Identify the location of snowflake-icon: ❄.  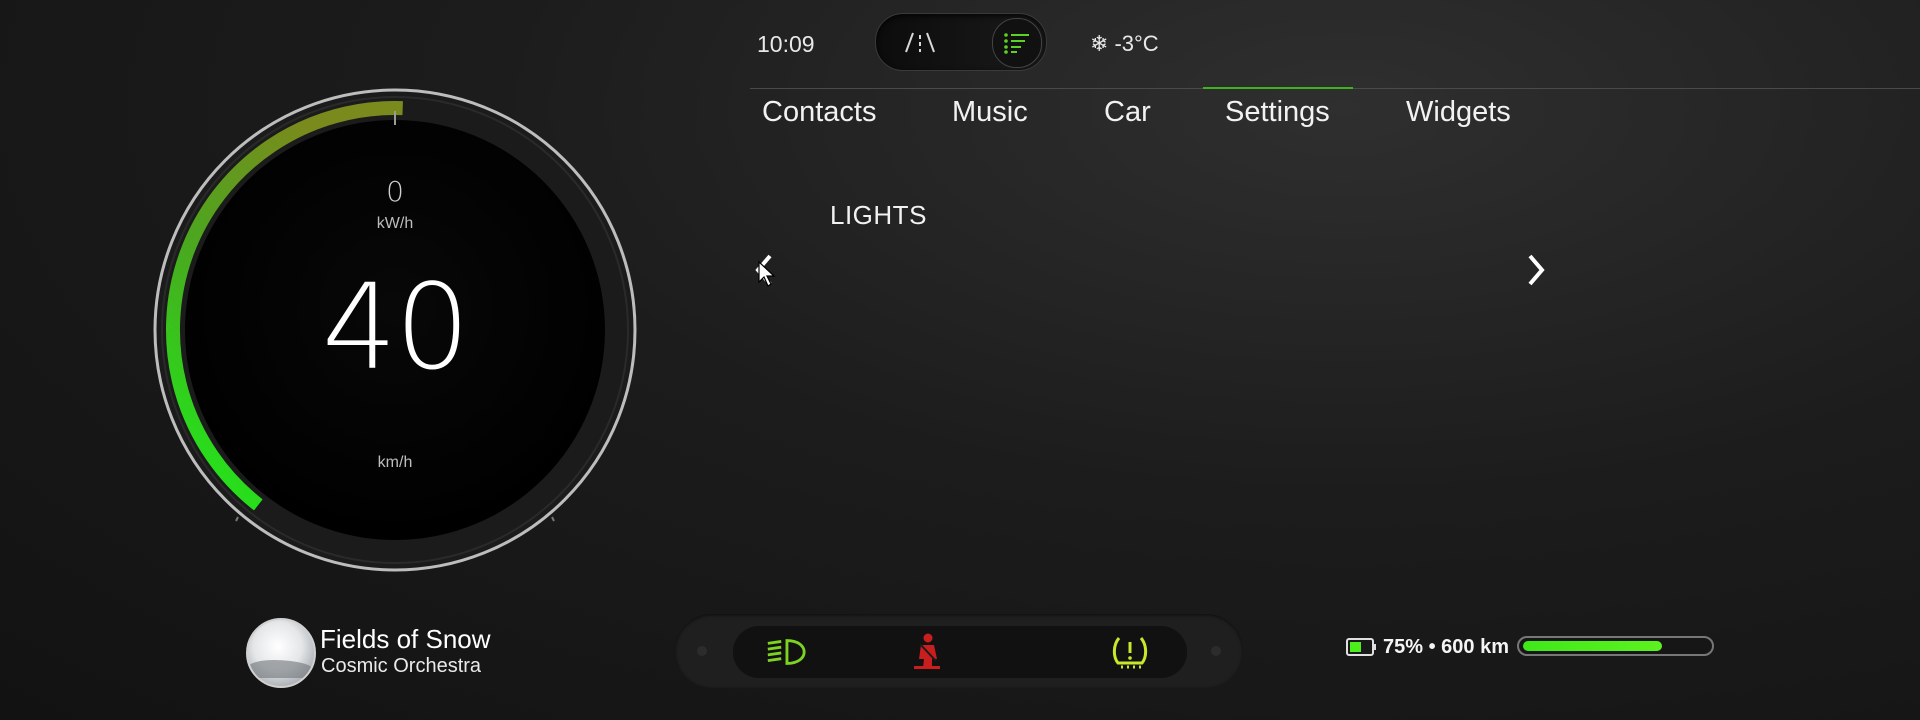
(1099, 43).